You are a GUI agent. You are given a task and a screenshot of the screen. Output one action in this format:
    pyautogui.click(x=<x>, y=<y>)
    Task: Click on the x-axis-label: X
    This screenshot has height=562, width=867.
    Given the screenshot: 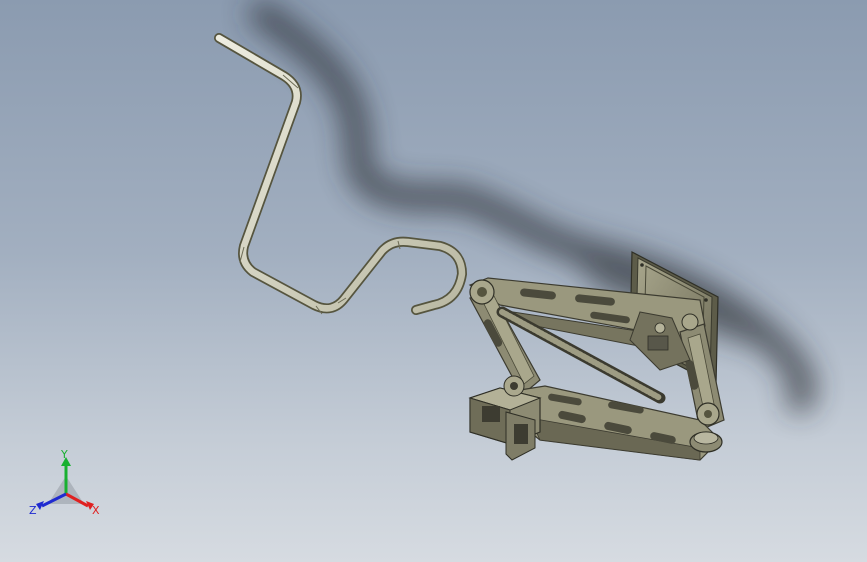 What is the action you would take?
    pyautogui.click(x=96, y=510)
    